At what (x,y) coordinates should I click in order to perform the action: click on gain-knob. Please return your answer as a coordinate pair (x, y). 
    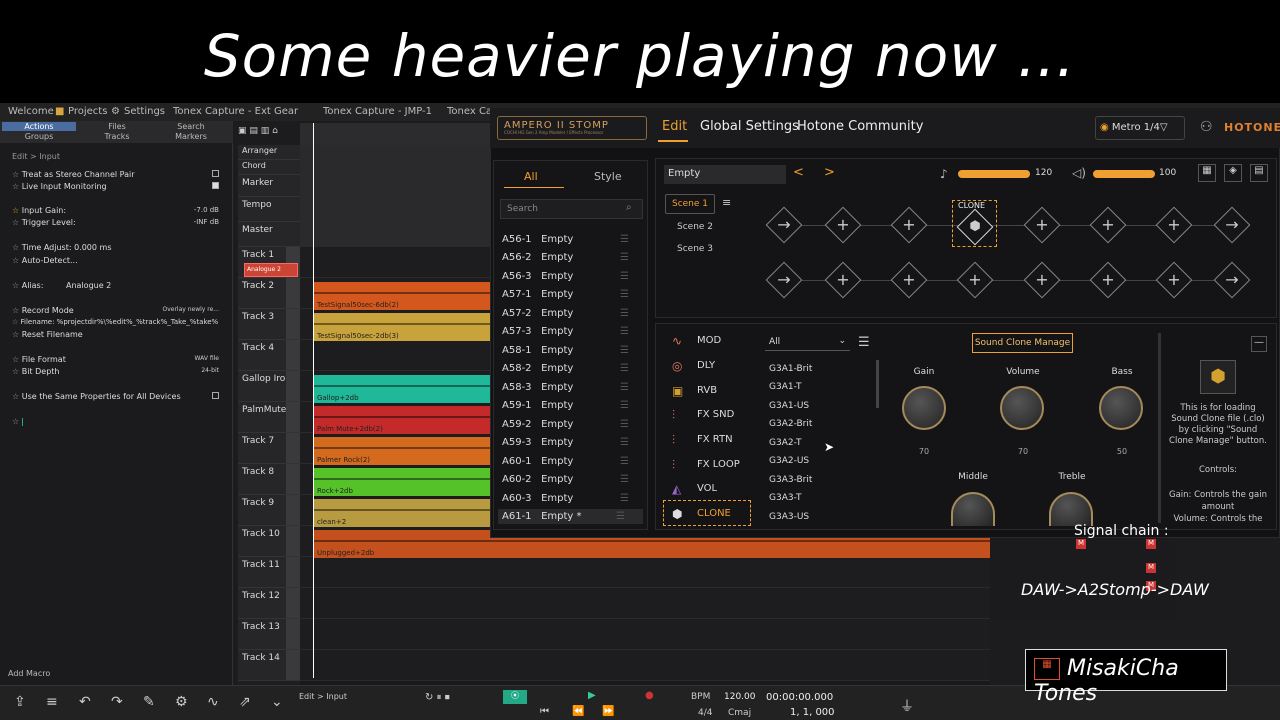
    Looking at the image, I should click on (924, 408).